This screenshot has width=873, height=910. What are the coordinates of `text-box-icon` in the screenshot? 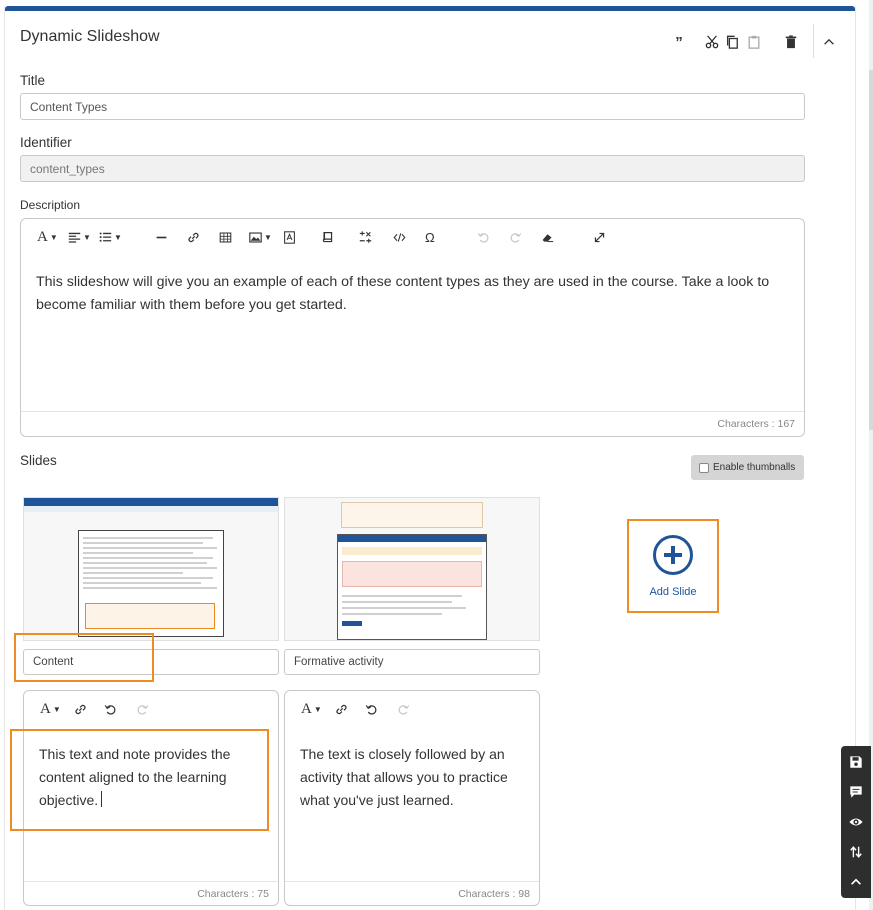 It's located at (289, 237).